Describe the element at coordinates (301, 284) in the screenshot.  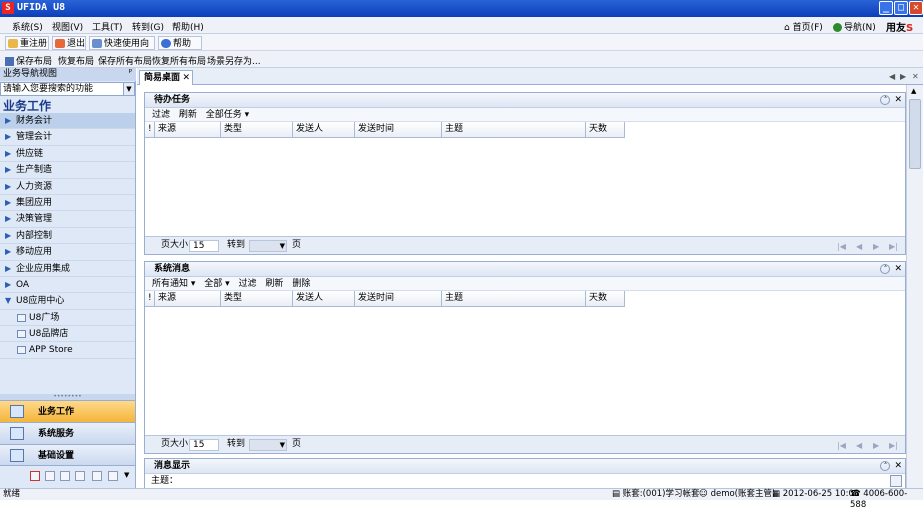
I see `delete-button: 删除` at that location.